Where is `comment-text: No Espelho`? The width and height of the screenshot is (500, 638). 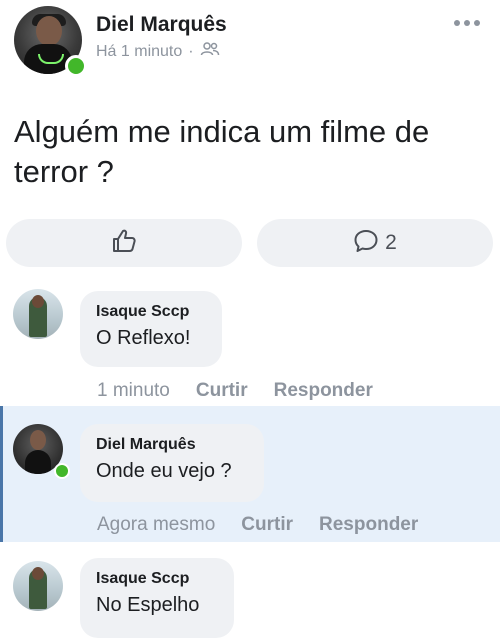
comment-text: No Espelho is located at coordinates (148, 605).